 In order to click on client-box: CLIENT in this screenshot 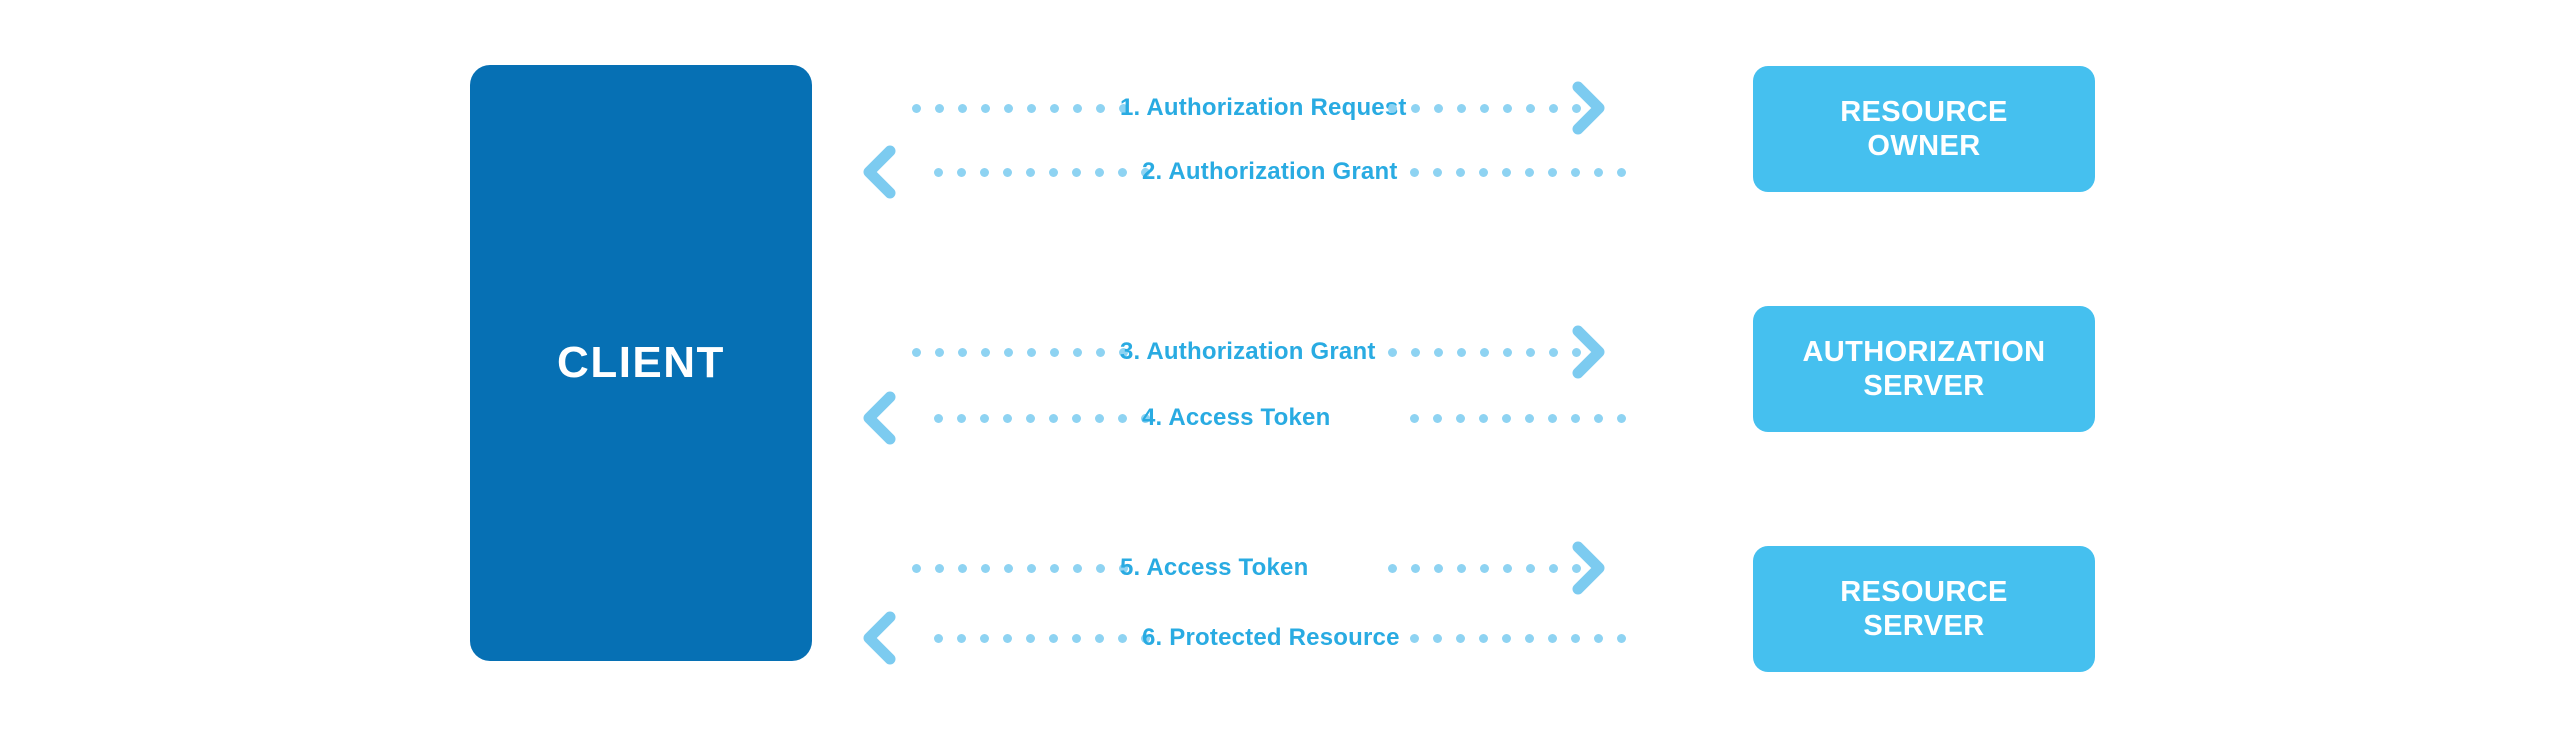, I will do `click(641, 363)`.